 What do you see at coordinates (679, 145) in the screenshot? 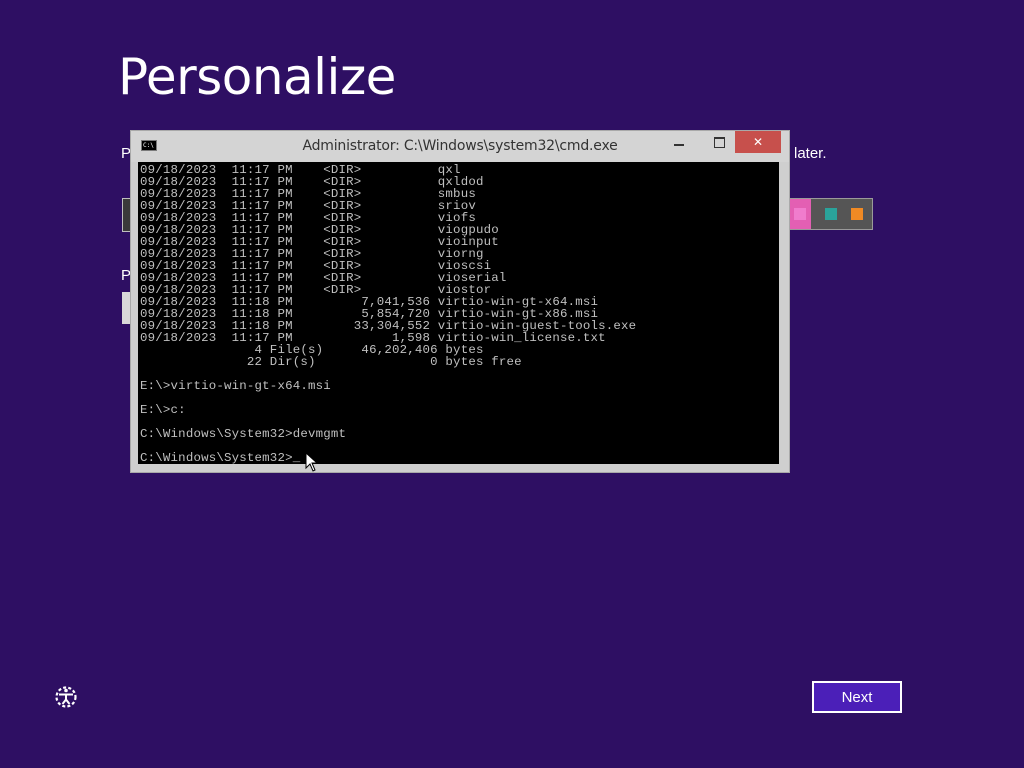
I see `minimize-icon` at bounding box center [679, 145].